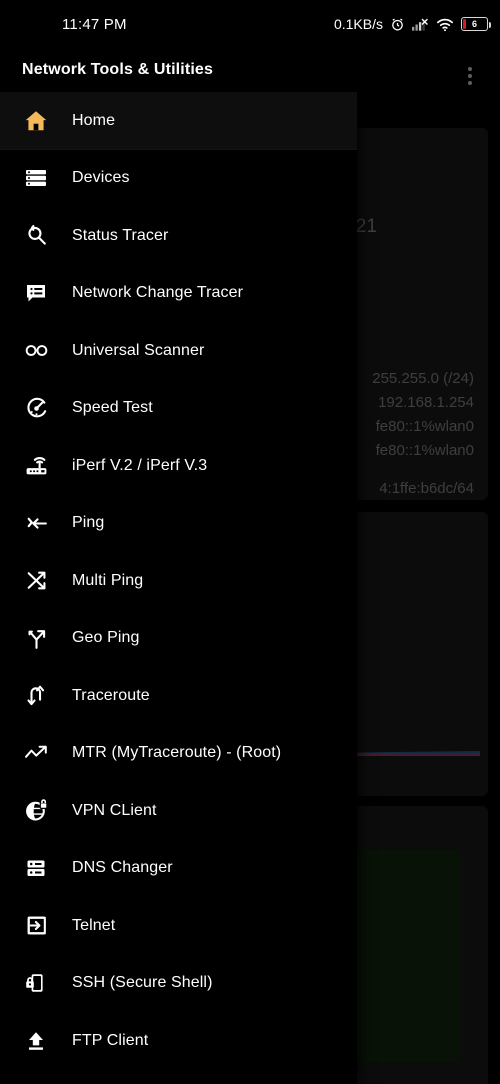 The height and width of the screenshot is (1084, 500). What do you see at coordinates (424, 450) in the screenshot?
I see `dns2-row: fe80::1%wlan0` at bounding box center [424, 450].